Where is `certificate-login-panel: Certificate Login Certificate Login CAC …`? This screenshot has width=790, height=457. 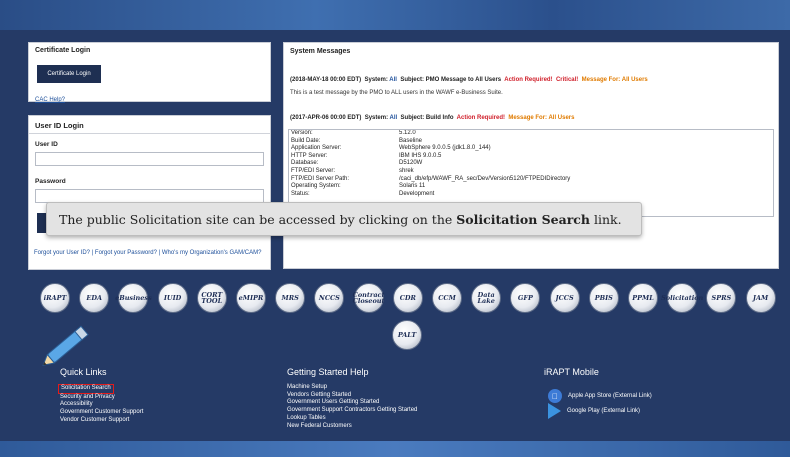 certificate-login-panel: Certificate Login Certificate Login CAC … is located at coordinates (149, 72).